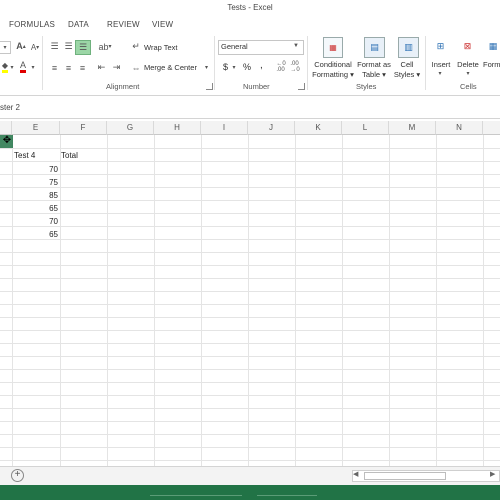 This screenshot has height=500, width=500. What do you see at coordinates (459, 128) in the screenshot?
I see `column-header-n: N` at bounding box center [459, 128].